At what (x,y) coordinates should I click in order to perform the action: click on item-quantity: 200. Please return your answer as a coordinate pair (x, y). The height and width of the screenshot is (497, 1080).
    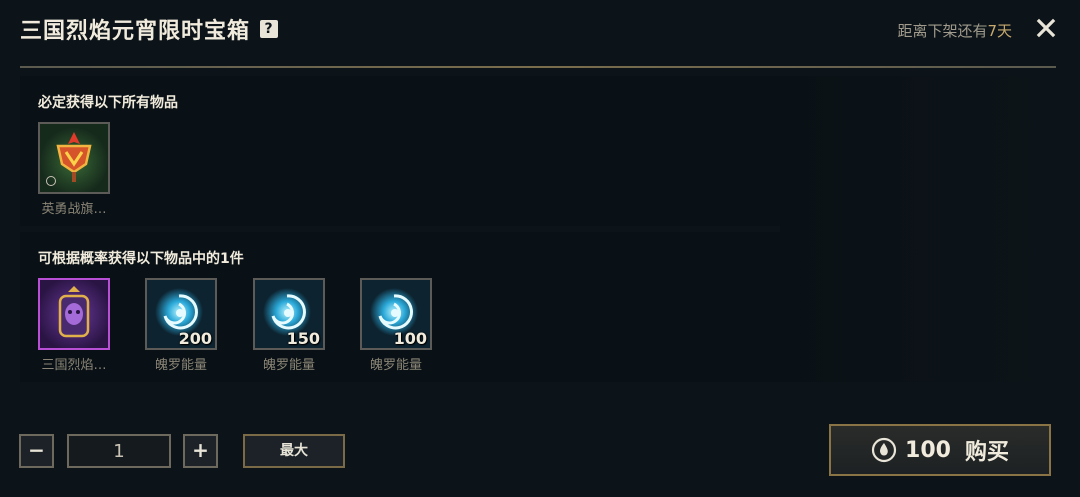
    Looking at the image, I should click on (195, 338).